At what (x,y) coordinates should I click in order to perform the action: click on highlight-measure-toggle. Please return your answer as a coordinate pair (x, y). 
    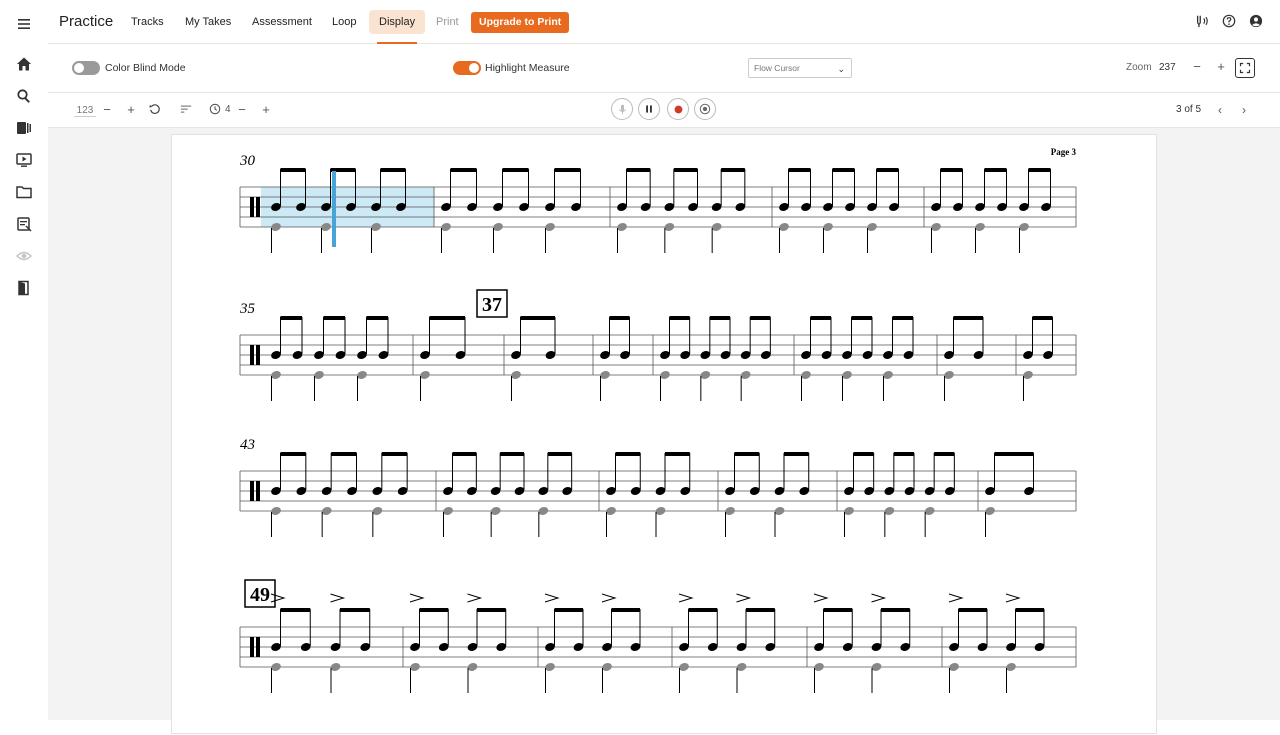
    Looking at the image, I should click on (467, 68).